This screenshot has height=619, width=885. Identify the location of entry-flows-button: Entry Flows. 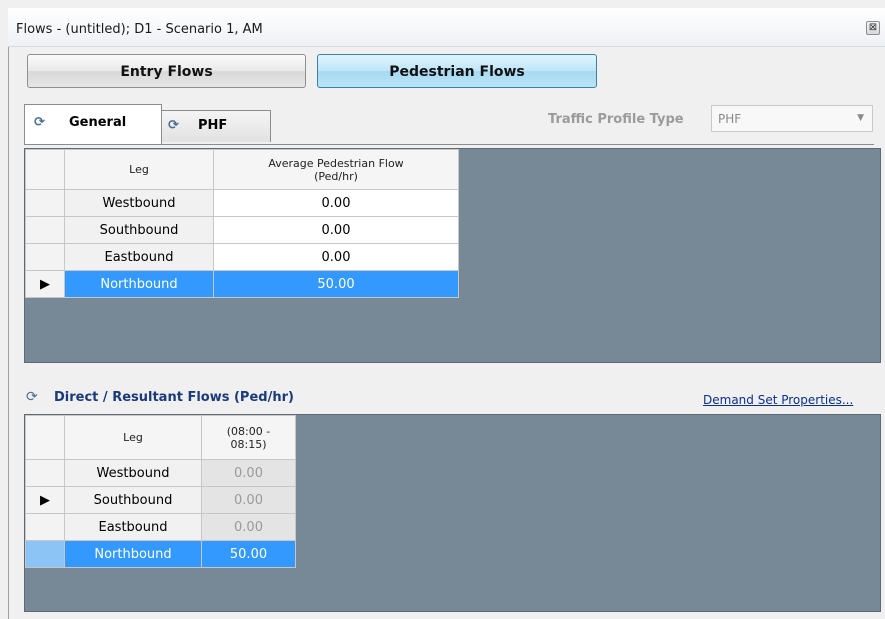
(166, 71).